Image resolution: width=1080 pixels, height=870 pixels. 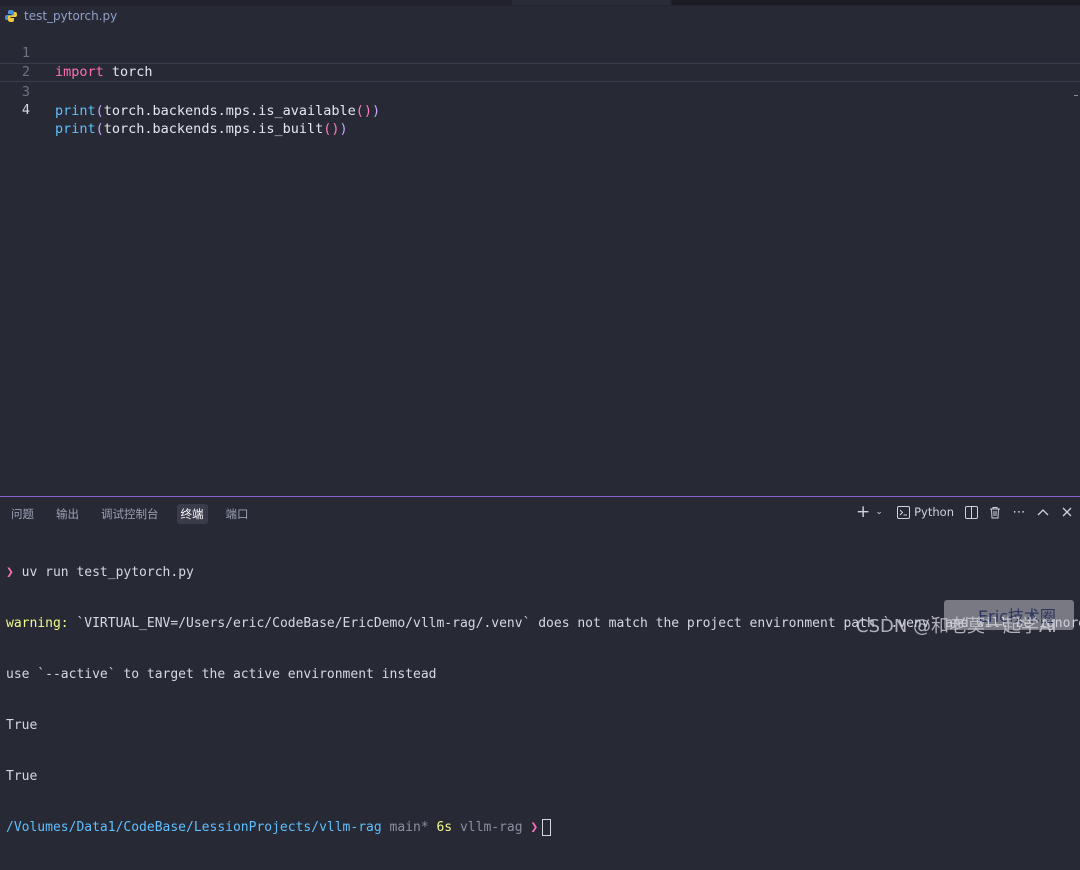 What do you see at coordinates (192, 514) in the screenshot?
I see `tab-terminal: 终端` at bounding box center [192, 514].